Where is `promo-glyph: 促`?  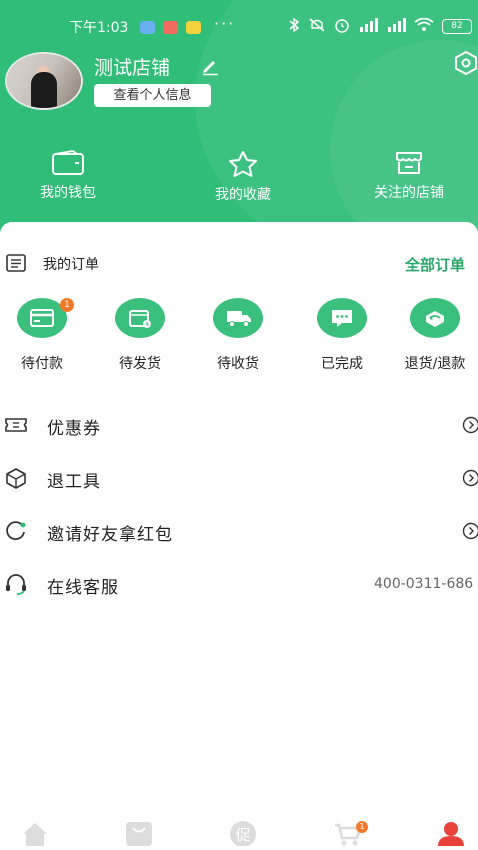 promo-glyph: 促 is located at coordinates (242, 835).